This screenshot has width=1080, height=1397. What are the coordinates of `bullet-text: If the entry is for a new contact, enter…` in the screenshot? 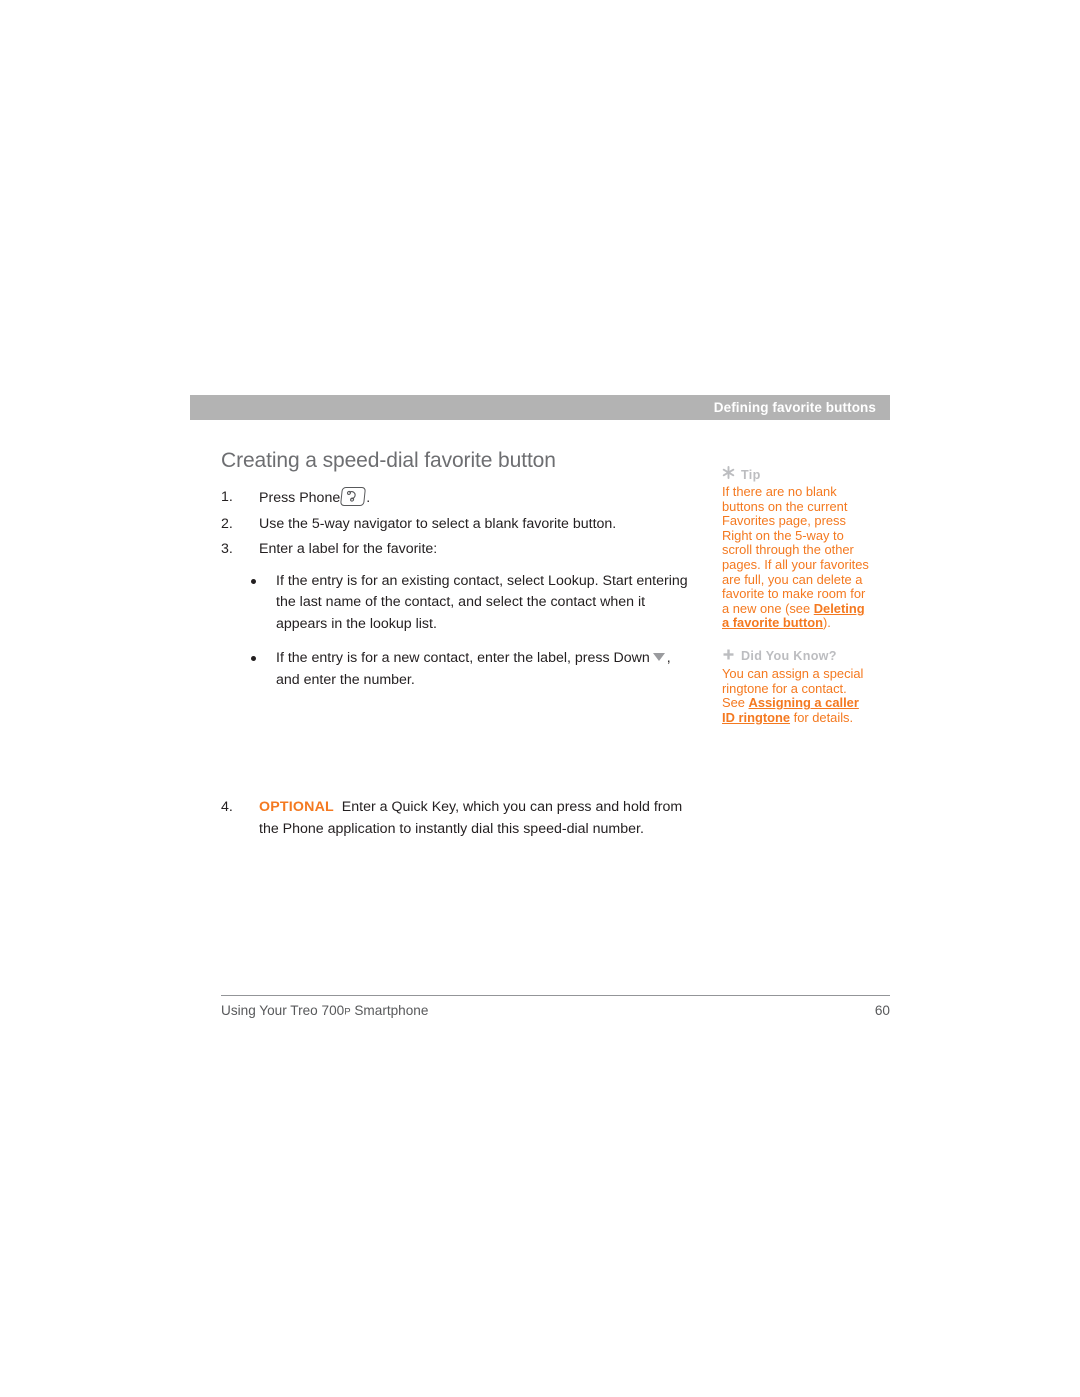 It's located at (463, 658).